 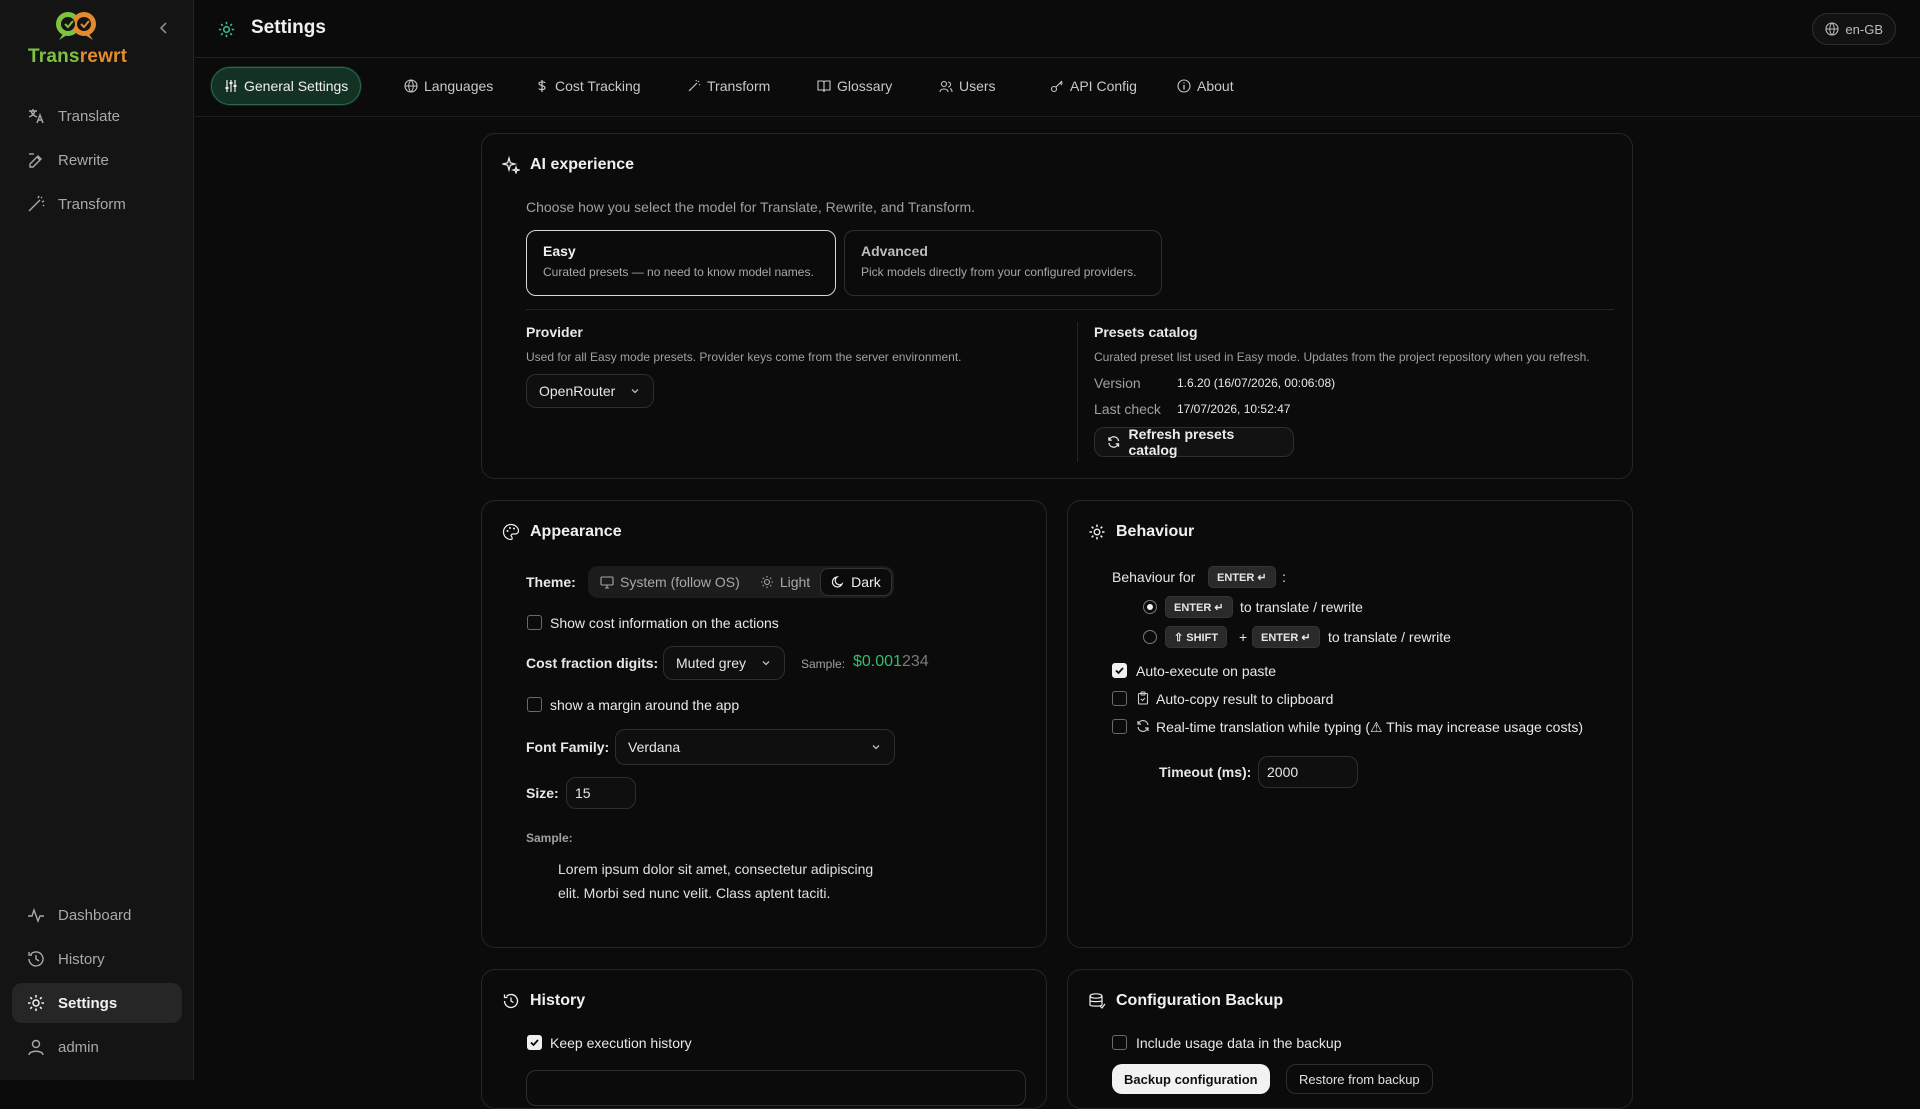 I want to click on key-icon, so click(x=1056, y=86).